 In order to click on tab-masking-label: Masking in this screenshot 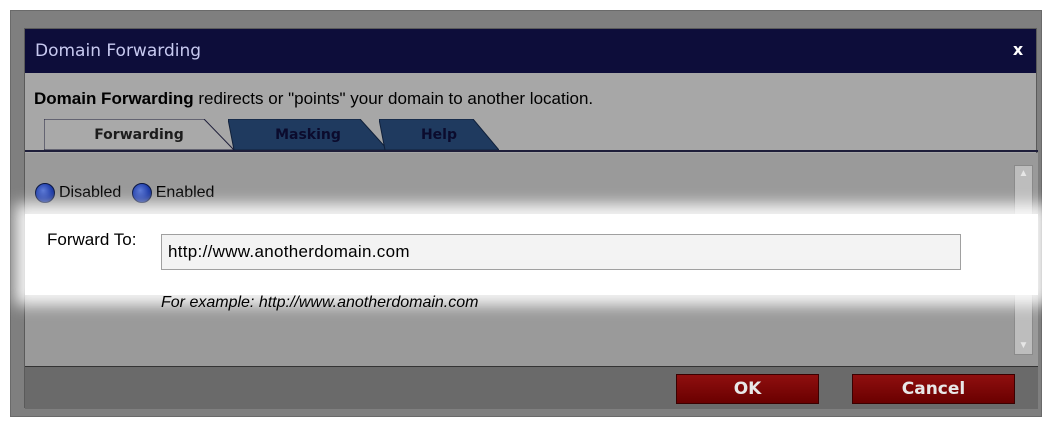, I will do `click(308, 135)`.